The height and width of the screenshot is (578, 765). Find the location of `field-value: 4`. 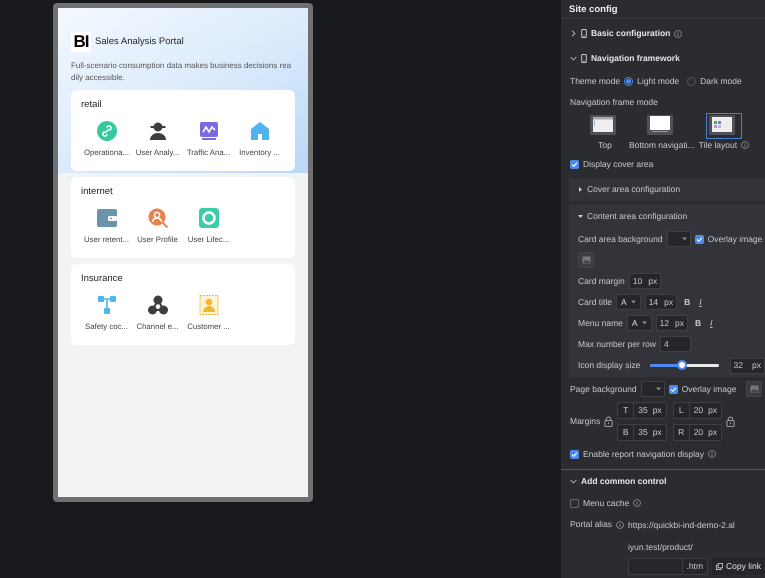

field-value: 4 is located at coordinates (666, 344).